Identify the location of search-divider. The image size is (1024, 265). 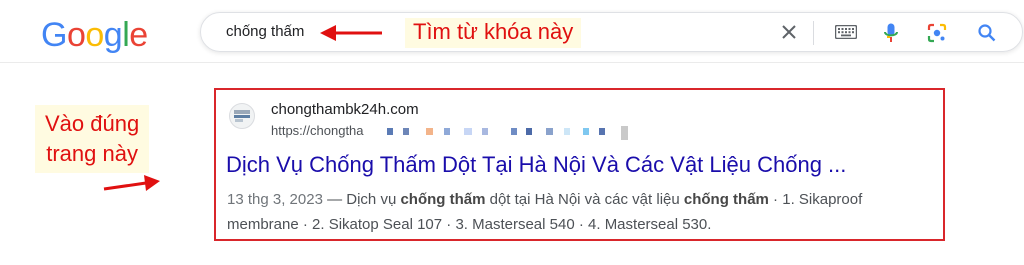
(813, 33).